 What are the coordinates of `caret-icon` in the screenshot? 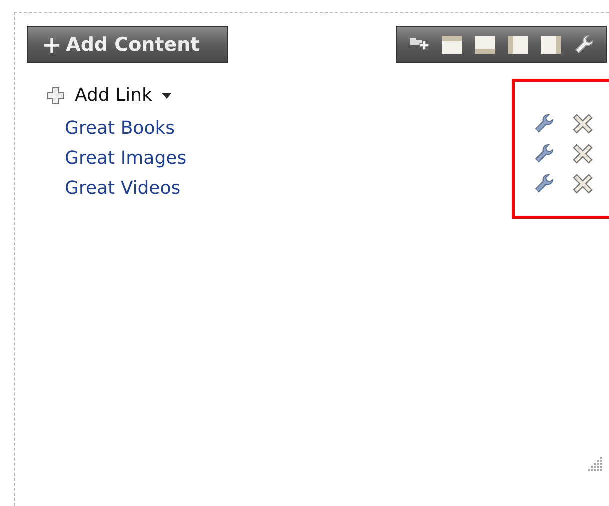 It's located at (167, 95).